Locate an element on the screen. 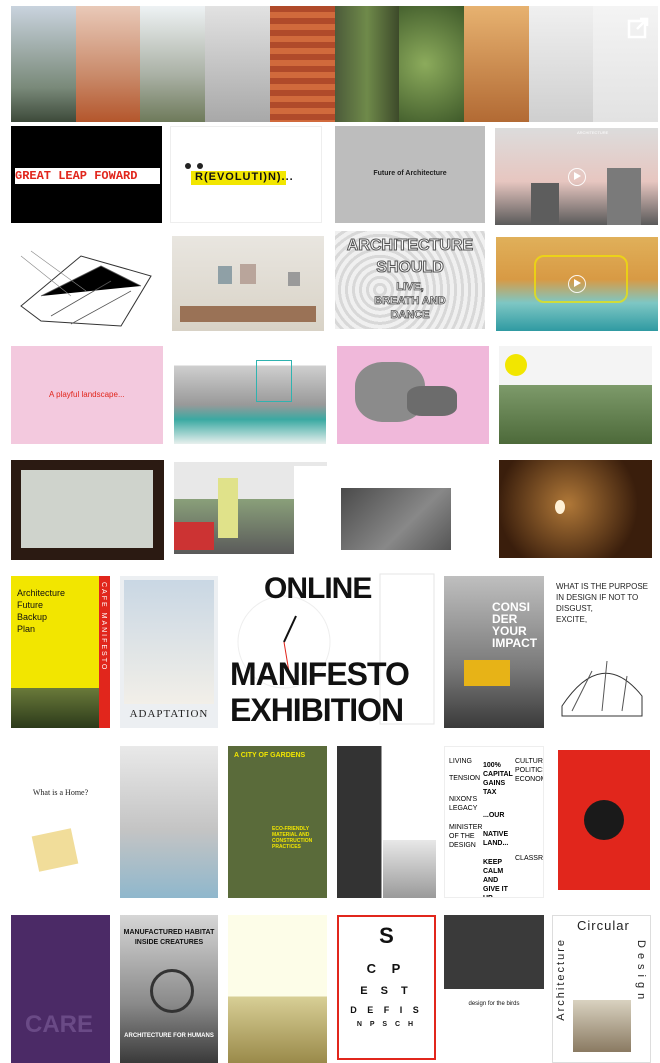  tile-gallery-room is located at coordinates (248, 283).